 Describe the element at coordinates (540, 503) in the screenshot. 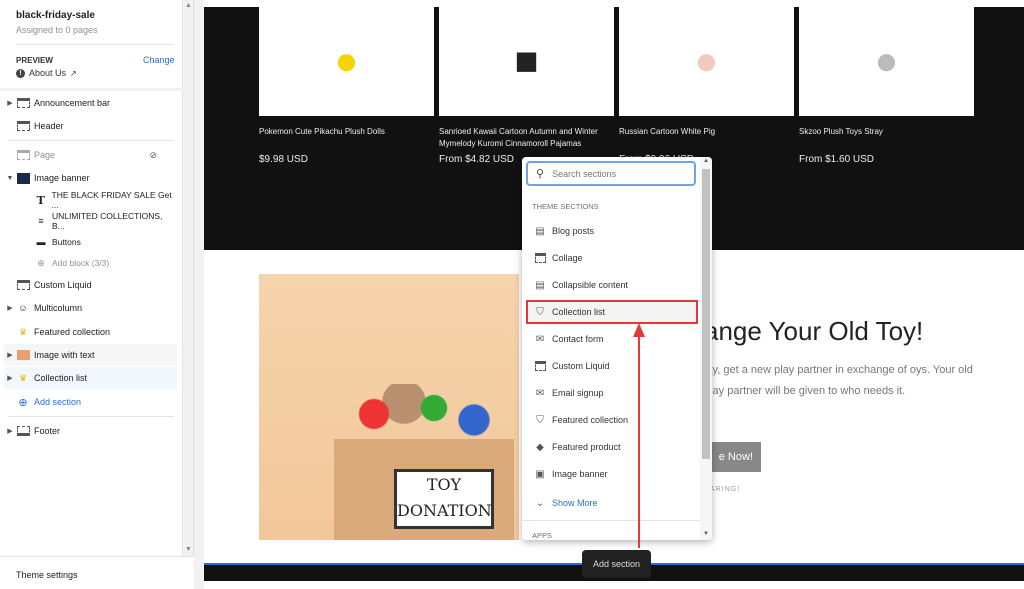

I see `chevron-down-icon: ⌄` at that location.